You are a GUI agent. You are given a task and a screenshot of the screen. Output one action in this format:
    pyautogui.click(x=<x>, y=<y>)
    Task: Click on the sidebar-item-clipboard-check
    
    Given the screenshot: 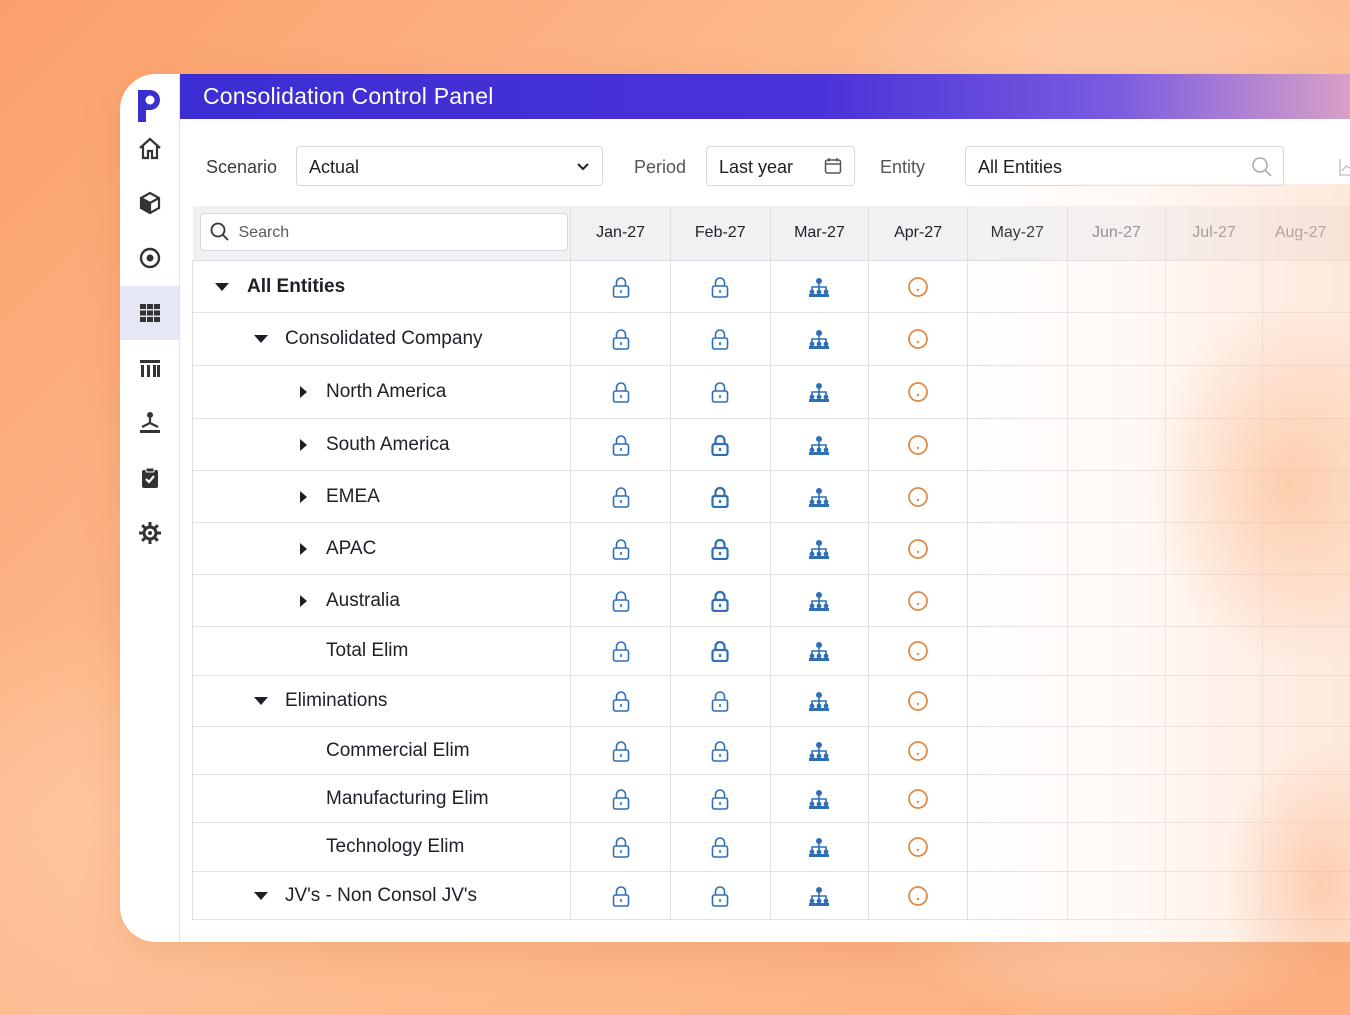 What is the action you would take?
    pyautogui.click(x=149, y=478)
    